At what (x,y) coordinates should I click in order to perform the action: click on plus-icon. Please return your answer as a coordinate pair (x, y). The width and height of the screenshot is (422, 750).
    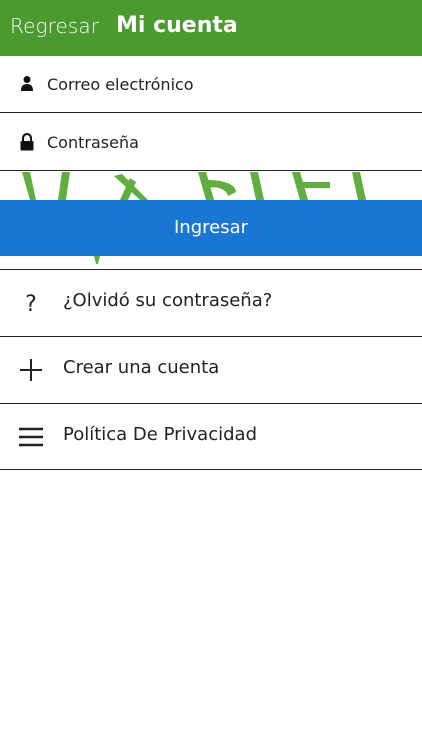
    Looking at the image, I should click on (31, 370).